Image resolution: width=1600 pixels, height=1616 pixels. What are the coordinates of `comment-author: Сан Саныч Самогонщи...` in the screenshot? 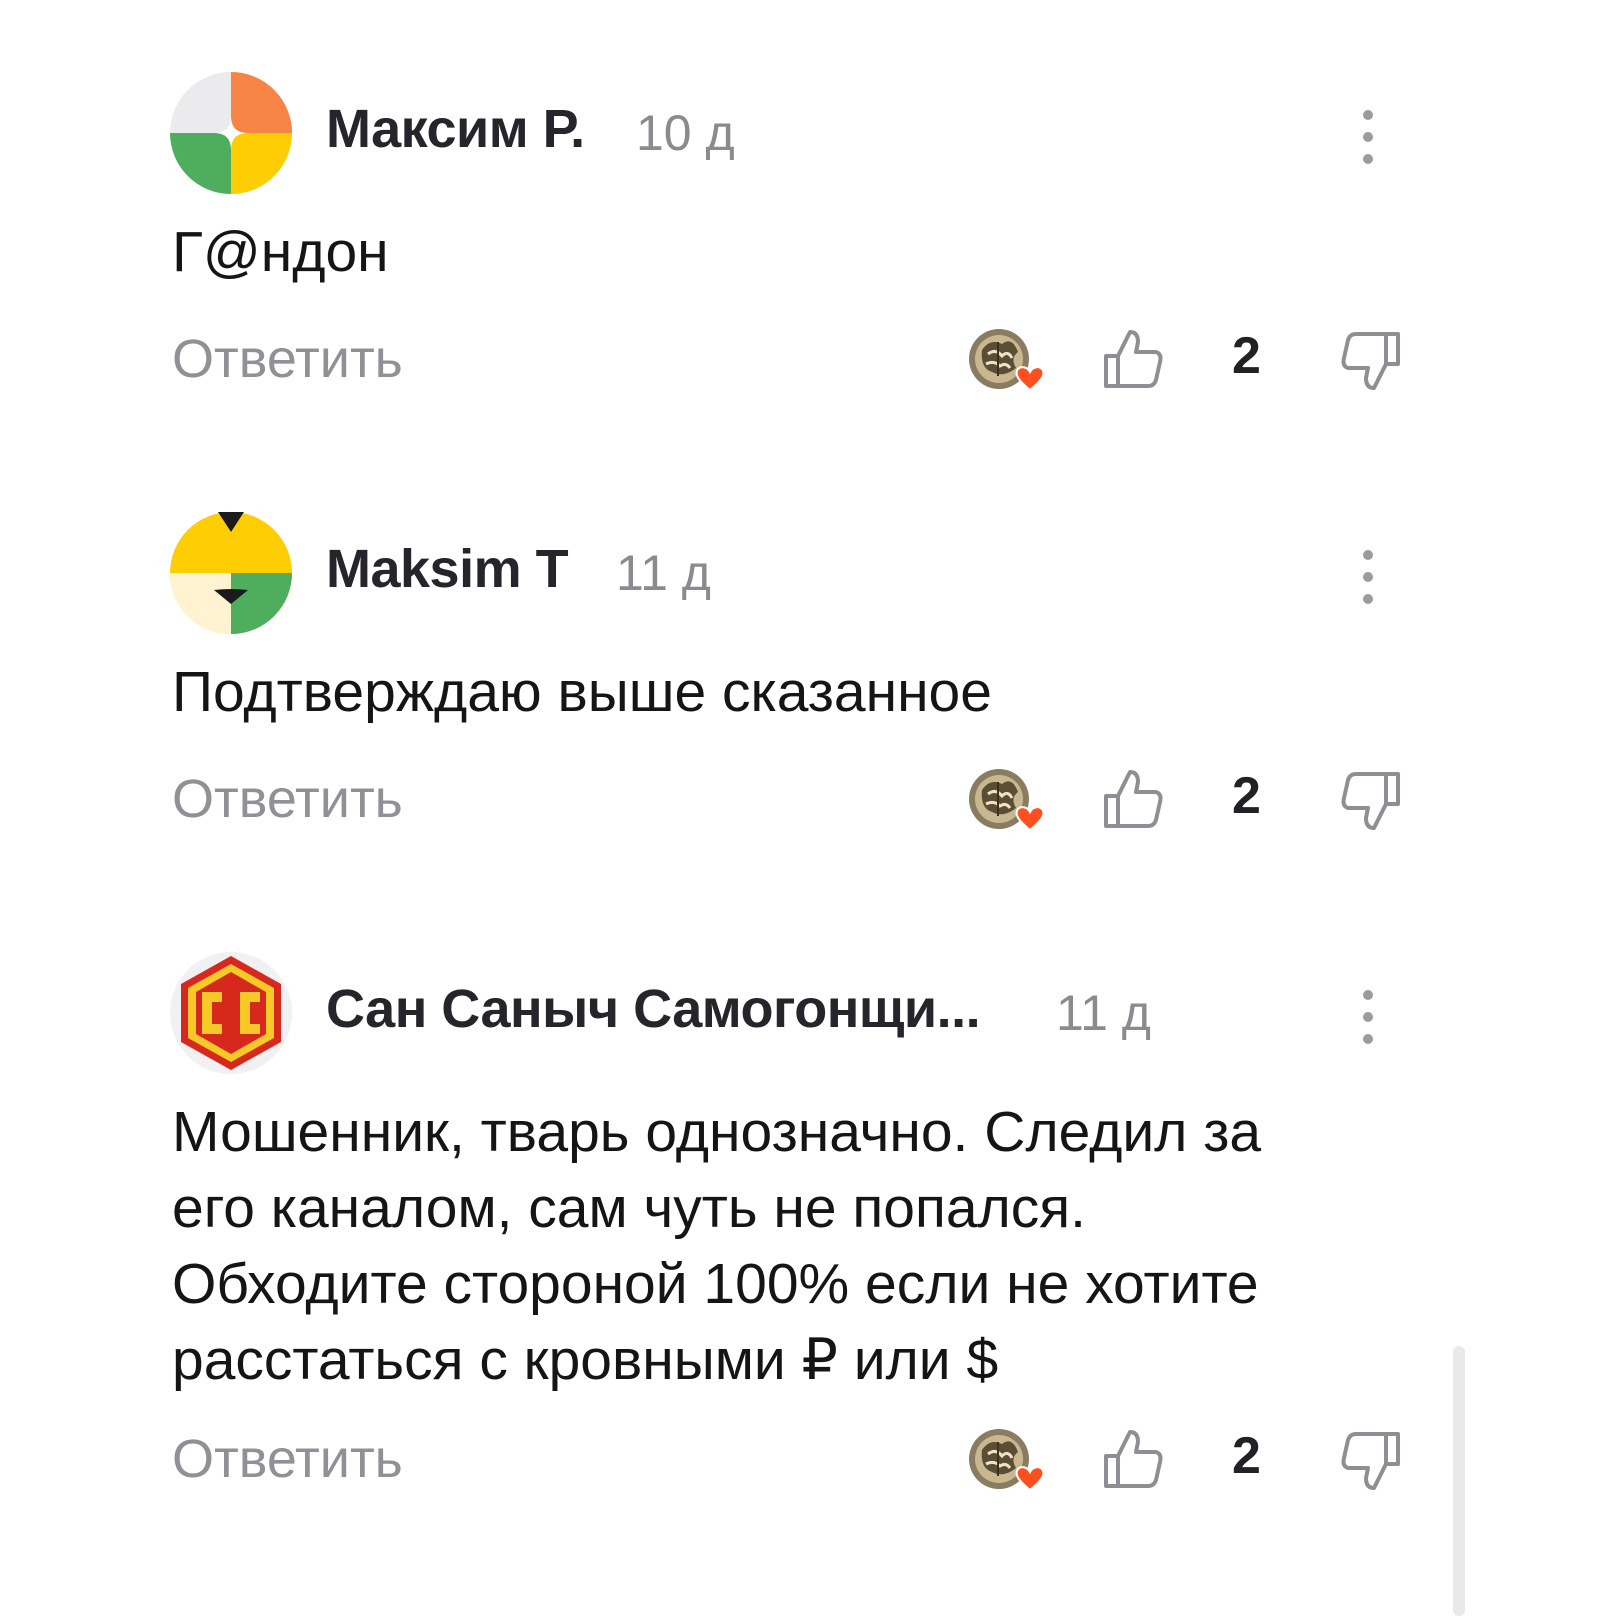 It's located at (653, 1009).